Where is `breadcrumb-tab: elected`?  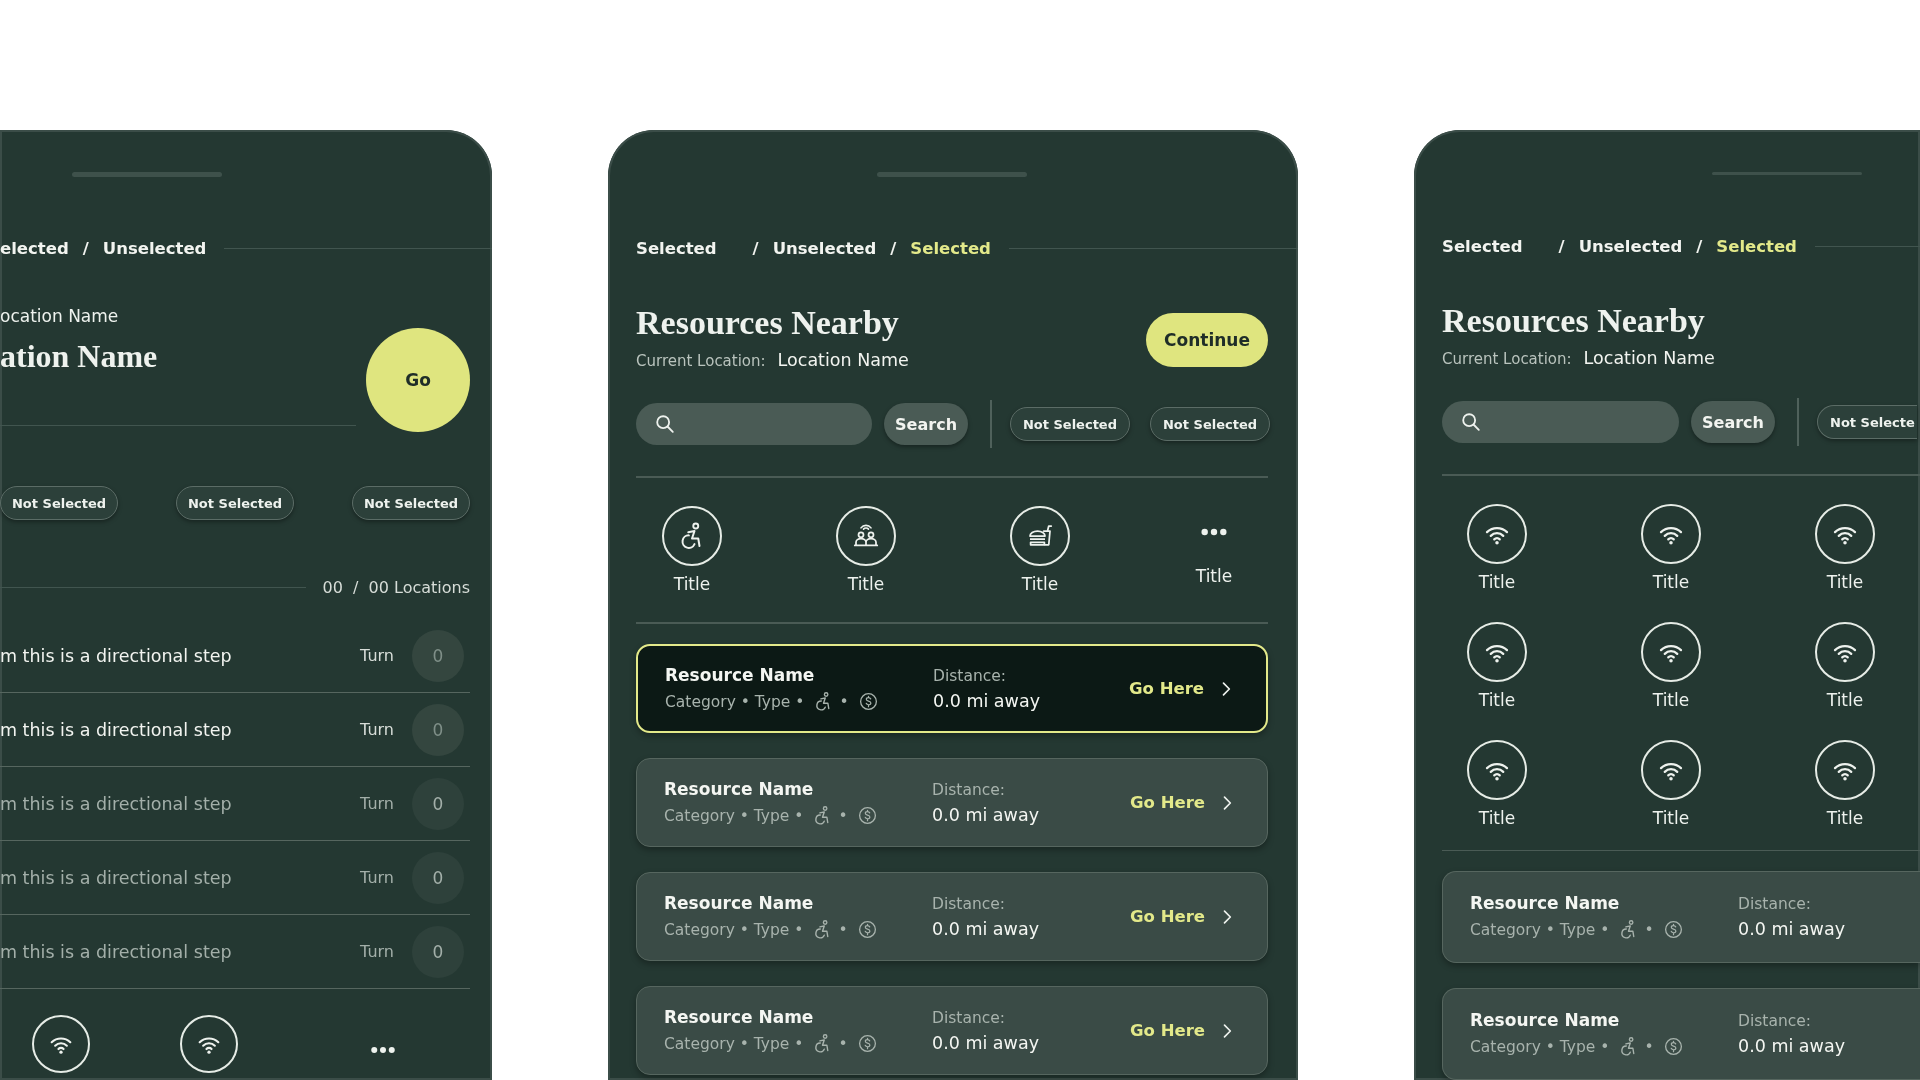
breadcrumb-tab: elected is located at coordinates (34, 248).